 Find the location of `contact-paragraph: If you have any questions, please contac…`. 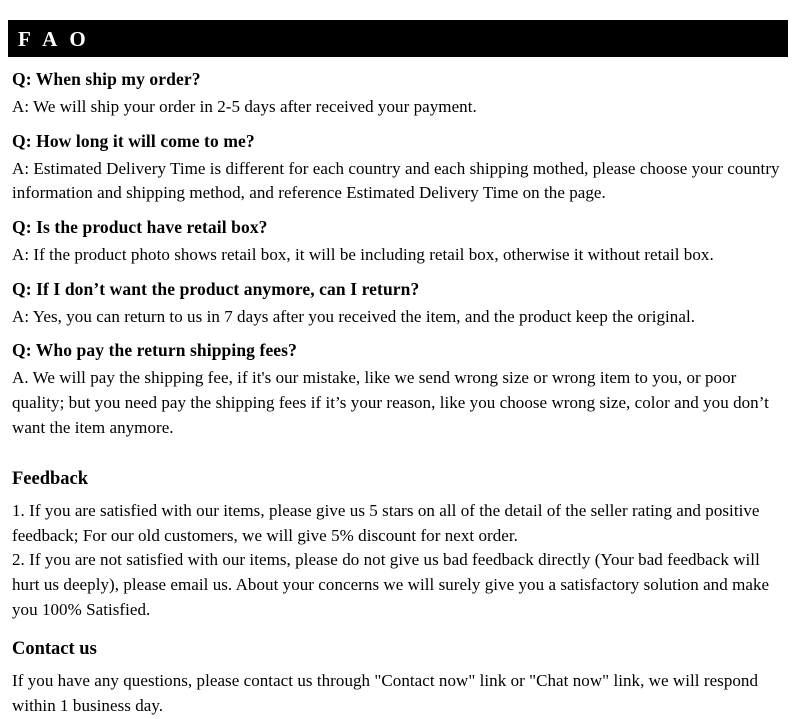

contact-paragraph: If you have any questions, please contac… is located at coordinates (385, 692).